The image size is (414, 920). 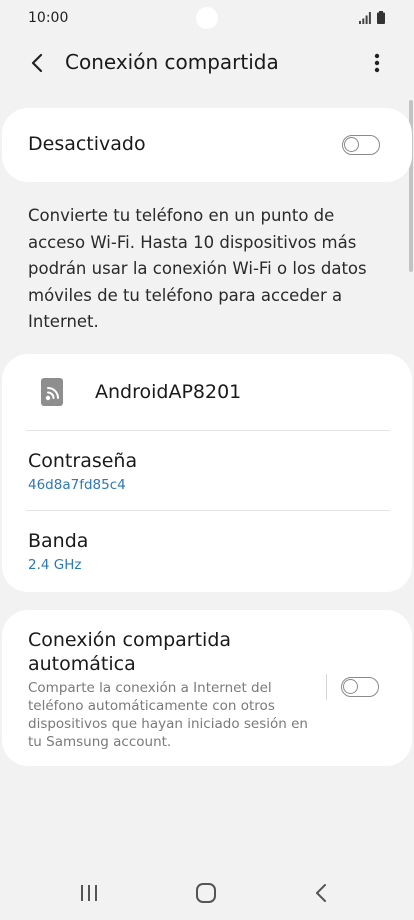 I want to click on hotspot-toggle, so click(x=361, y=145).